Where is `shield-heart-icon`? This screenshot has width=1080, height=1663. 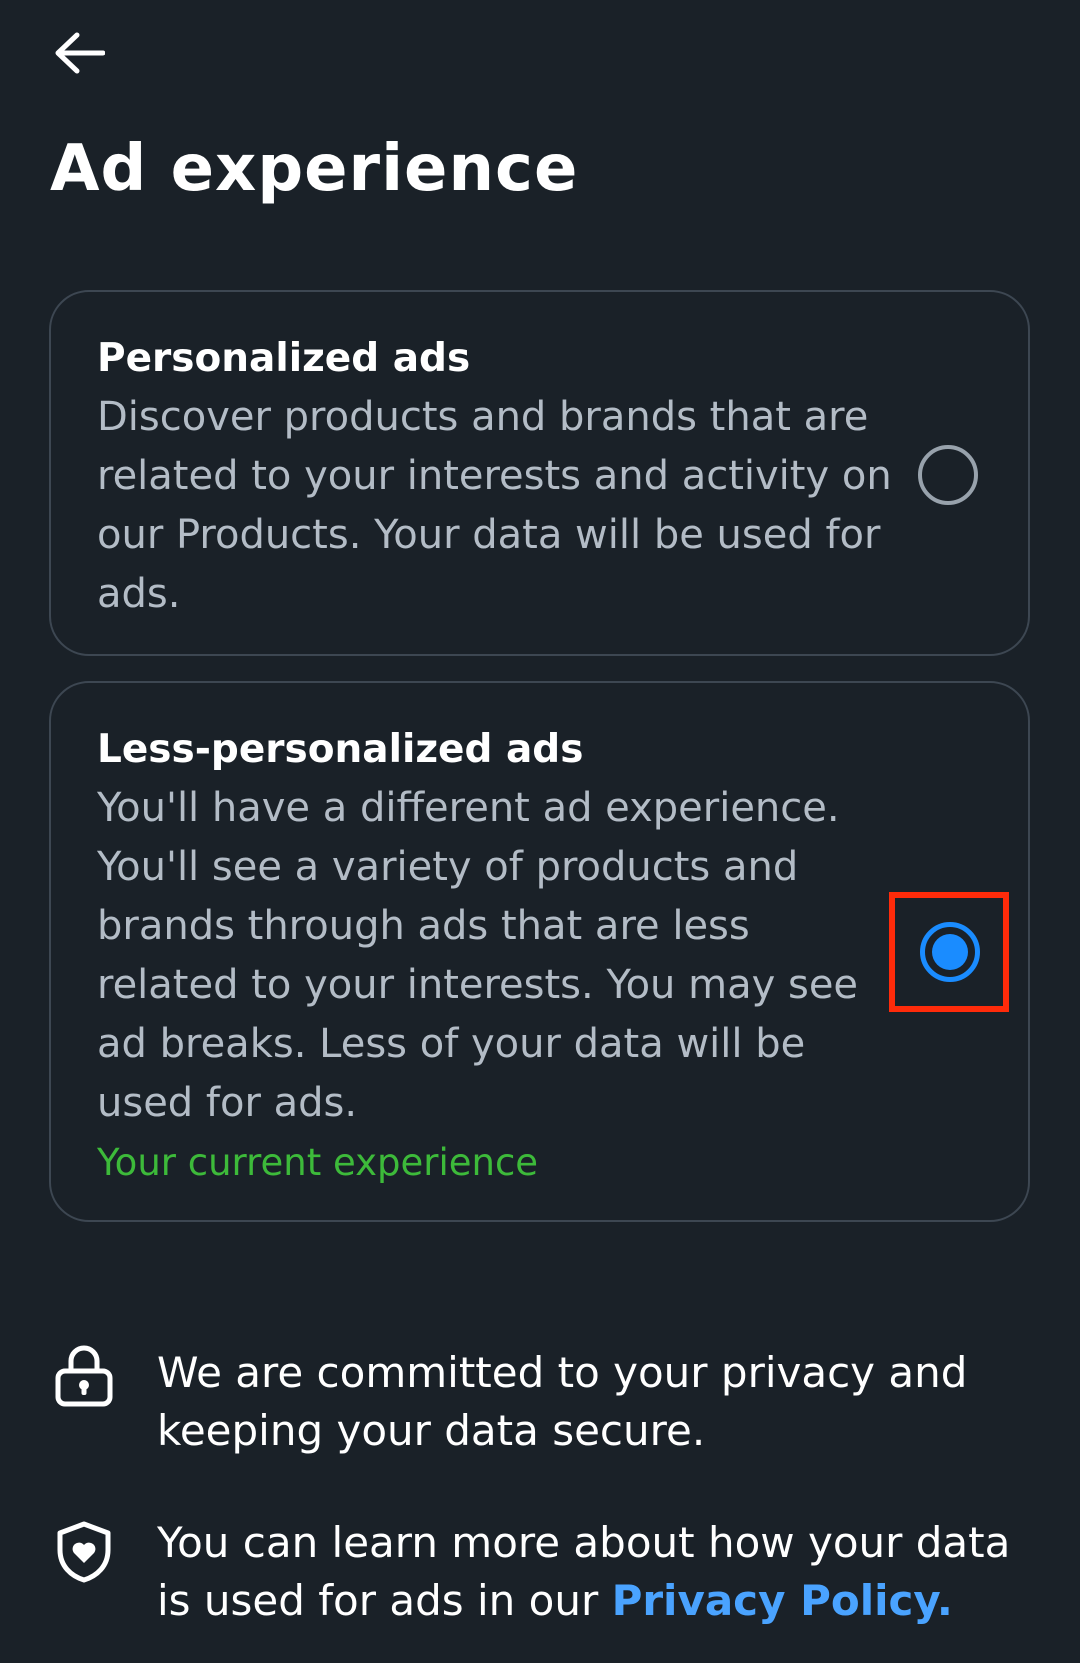
shield-heart-icon is located at coordinates (84, 1552).